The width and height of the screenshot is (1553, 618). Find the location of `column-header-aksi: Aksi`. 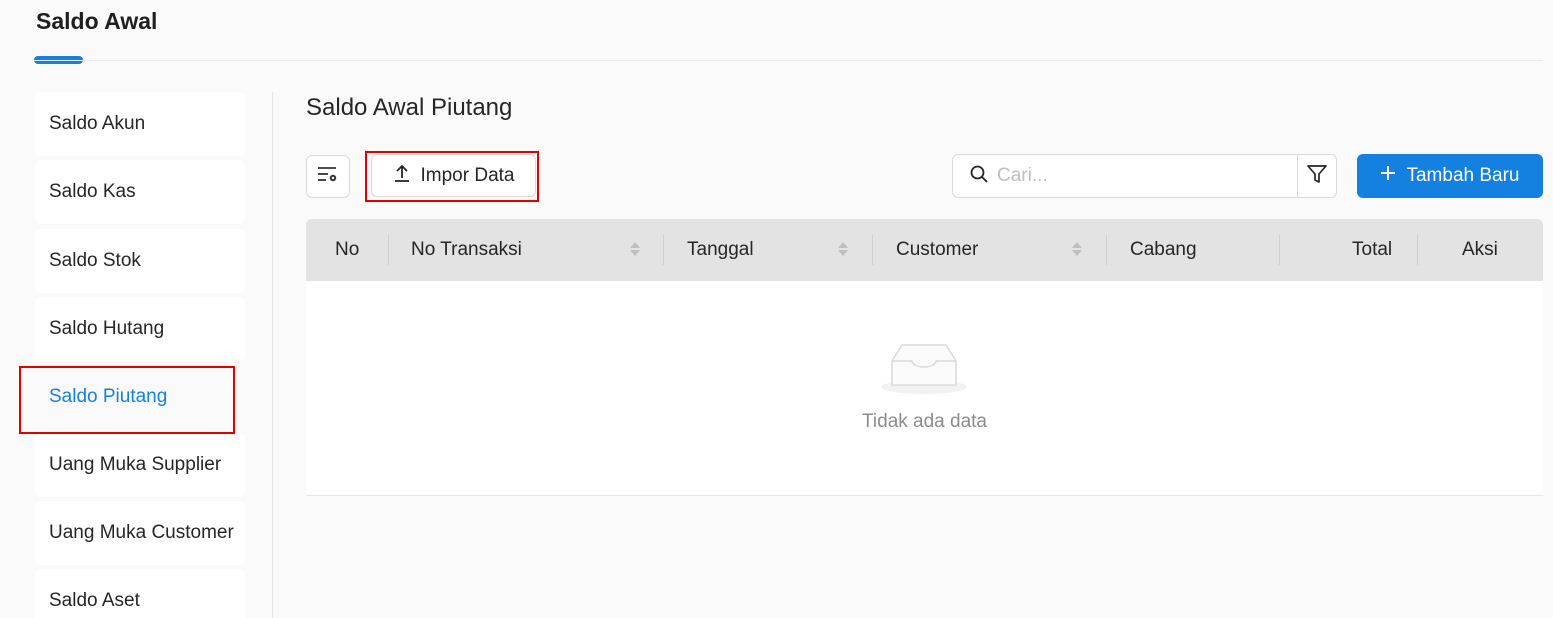

column-header-aksi: Aksi is located at coordinates (1480, 249).